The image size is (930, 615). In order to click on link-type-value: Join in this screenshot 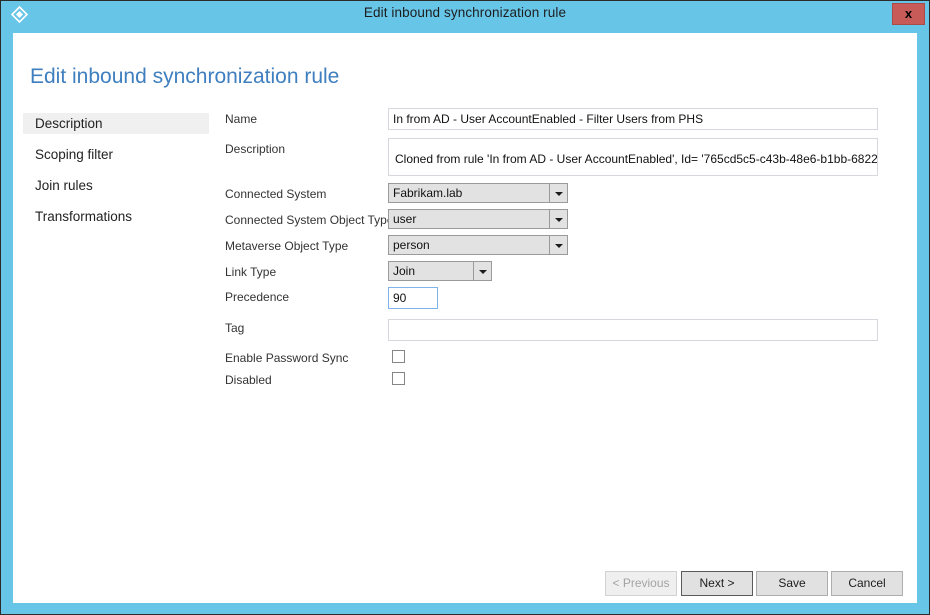, I will do `click(404, 271)`.